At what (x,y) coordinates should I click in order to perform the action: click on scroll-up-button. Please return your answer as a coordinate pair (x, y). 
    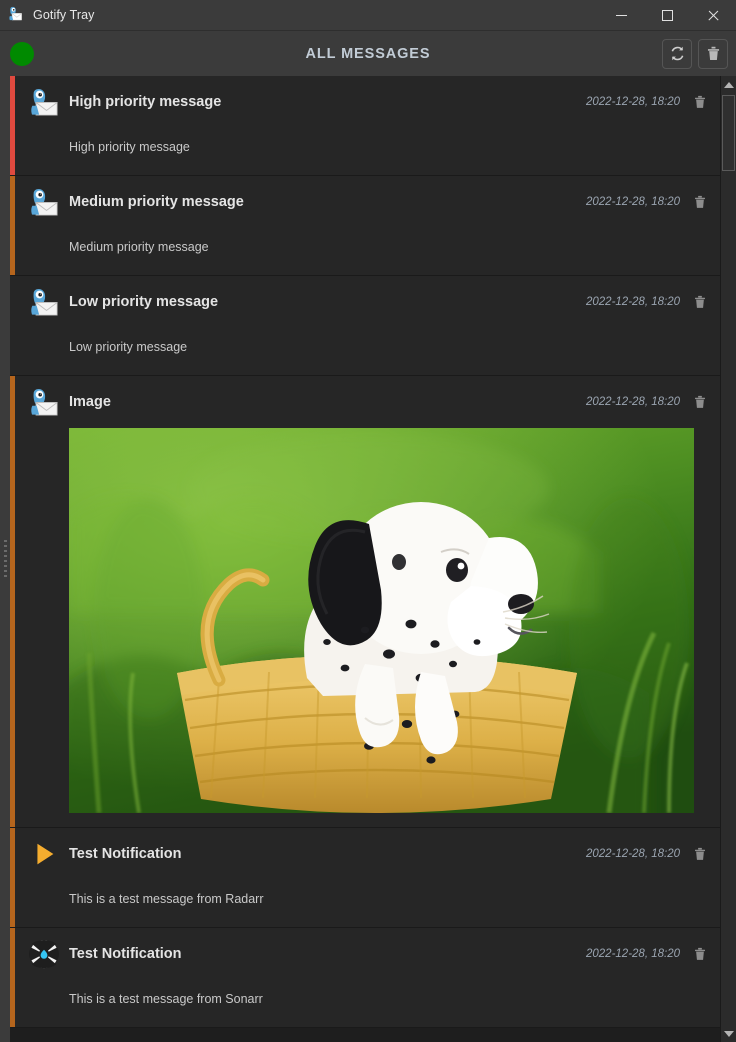
    Looking at the image, I should click on (728, 84).